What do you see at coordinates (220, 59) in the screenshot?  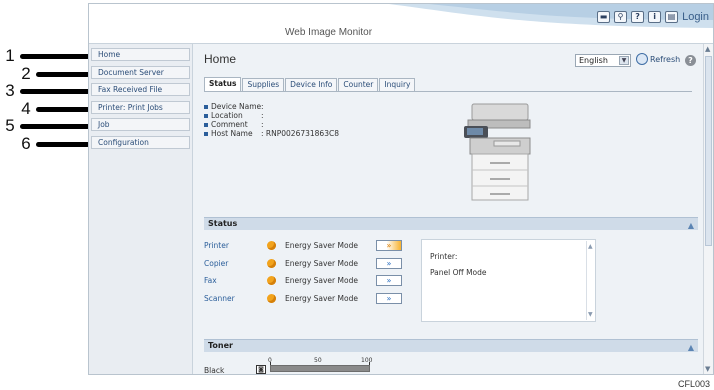 I see `page-title: Home` at bounding box center [220, 59].